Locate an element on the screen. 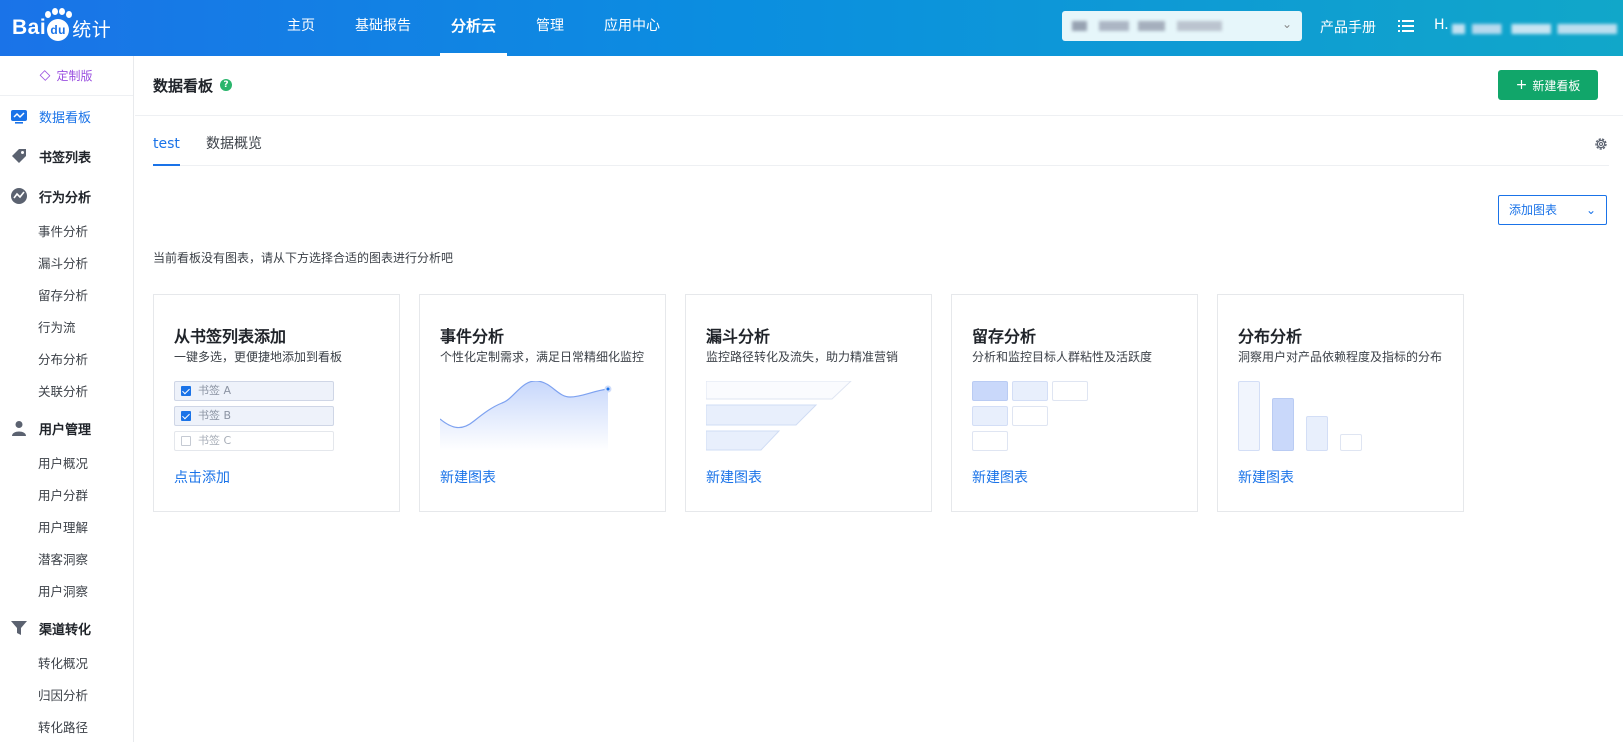  card-retention-analysis: 留存分析 分析和监控目标人群粘性及活跃度 新建图表 is located at coordinates (1074, 403).